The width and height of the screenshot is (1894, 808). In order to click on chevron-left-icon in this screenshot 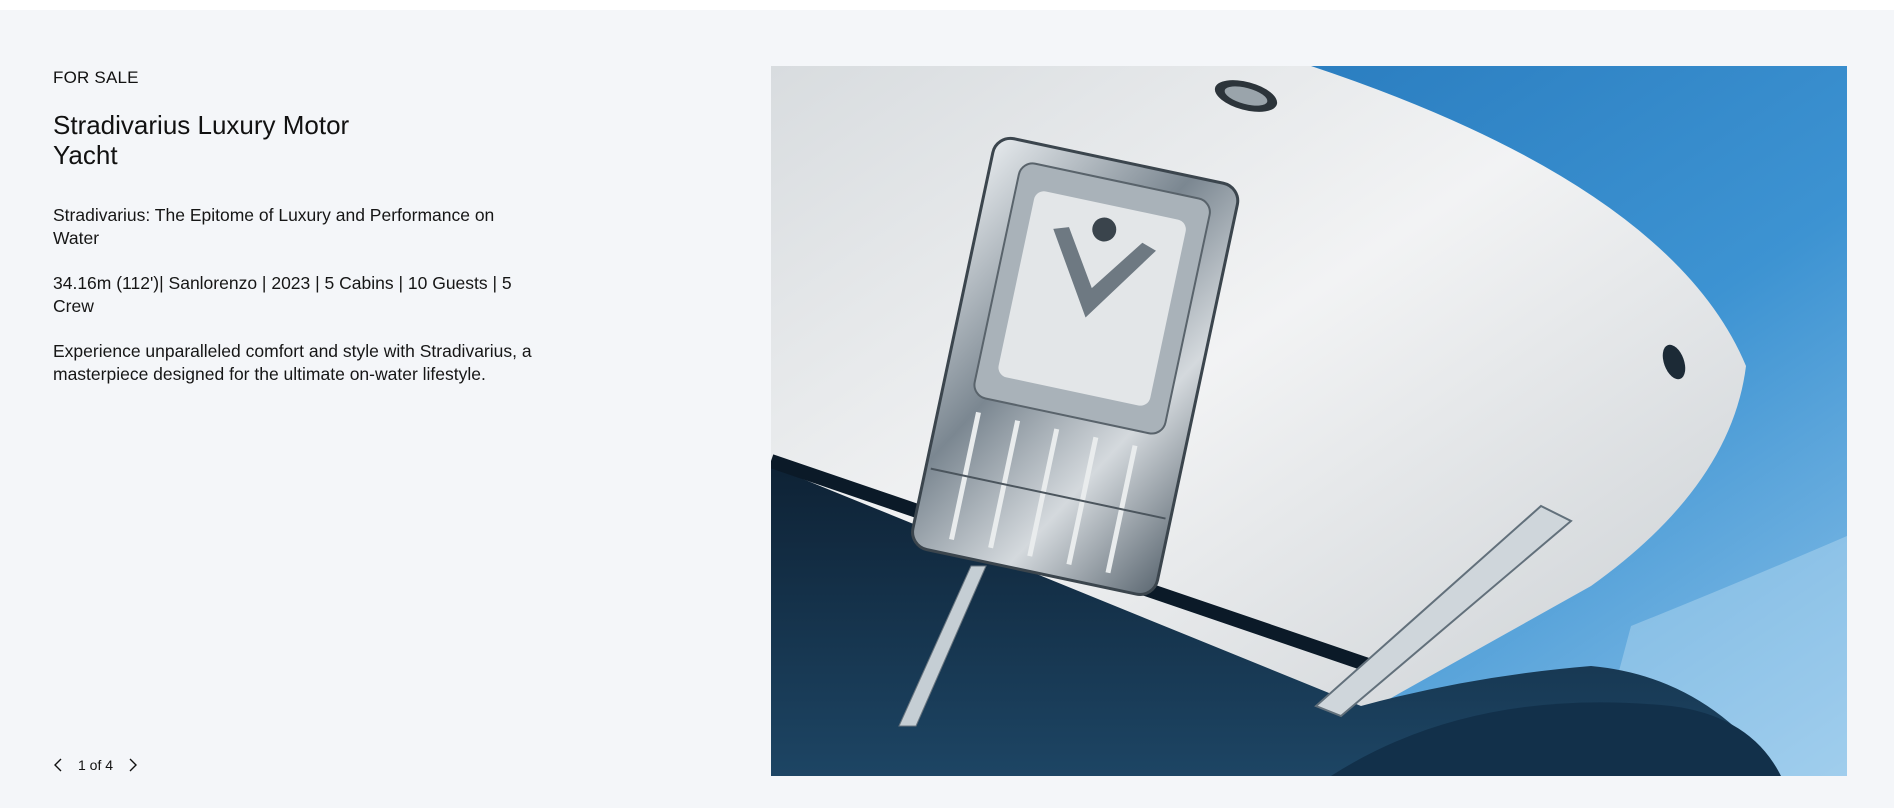, I will do `click(58, 765)`.